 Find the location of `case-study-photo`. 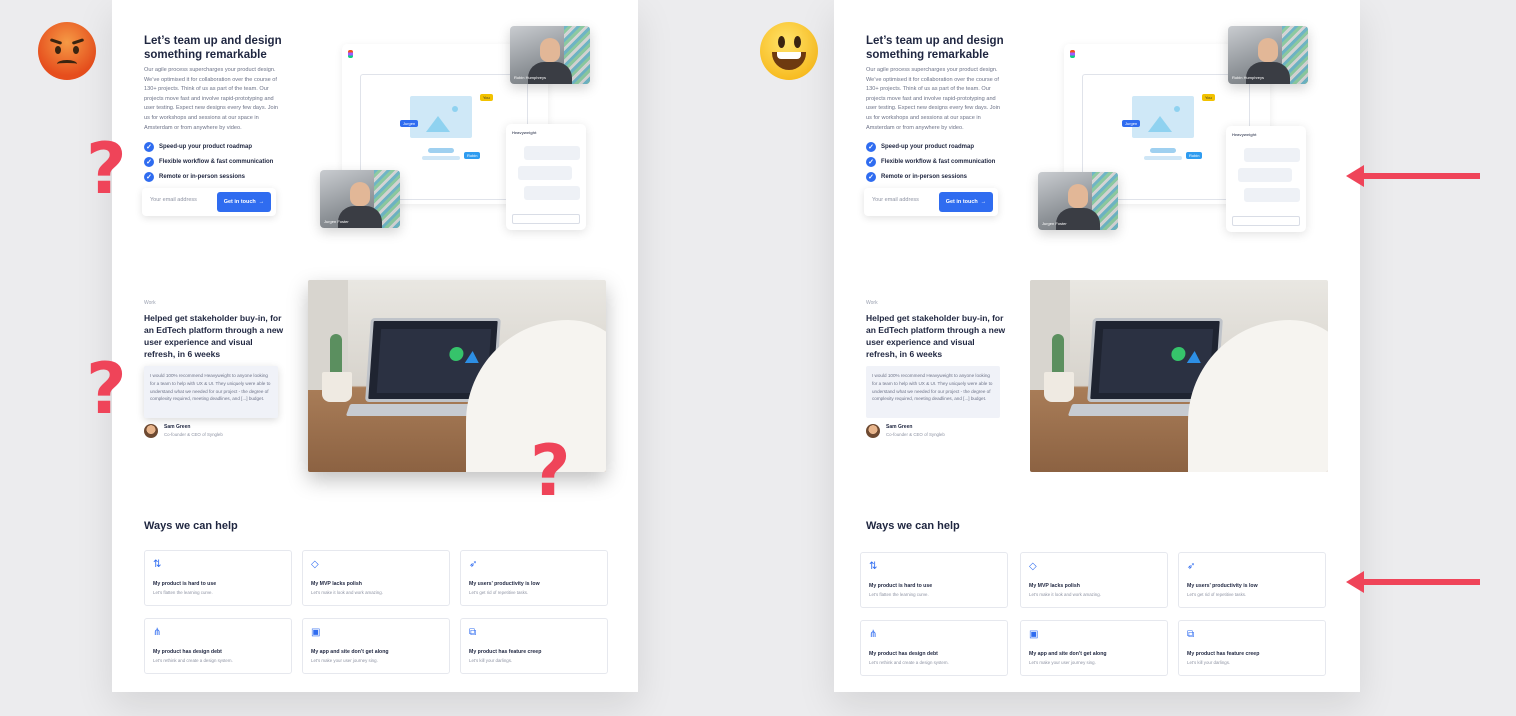

case-study-photo is located at coordinates (1179, 376).